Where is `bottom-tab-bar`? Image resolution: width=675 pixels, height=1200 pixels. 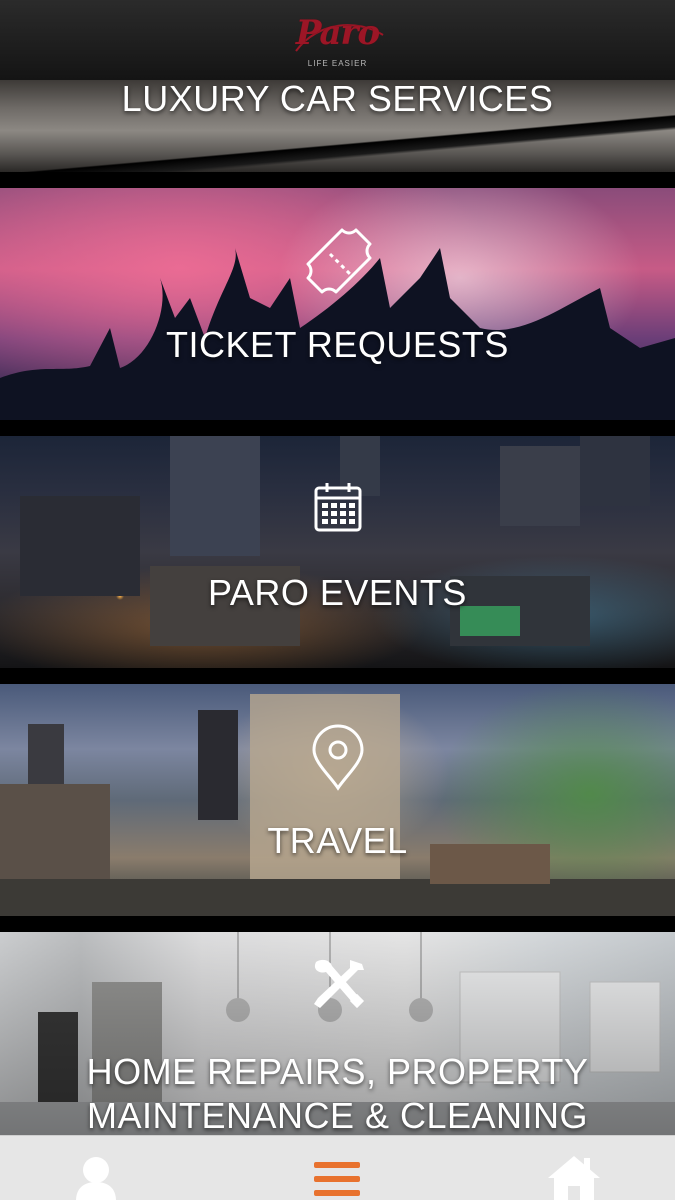 bottom-tab-bar is located at coordinates (337, 1167).